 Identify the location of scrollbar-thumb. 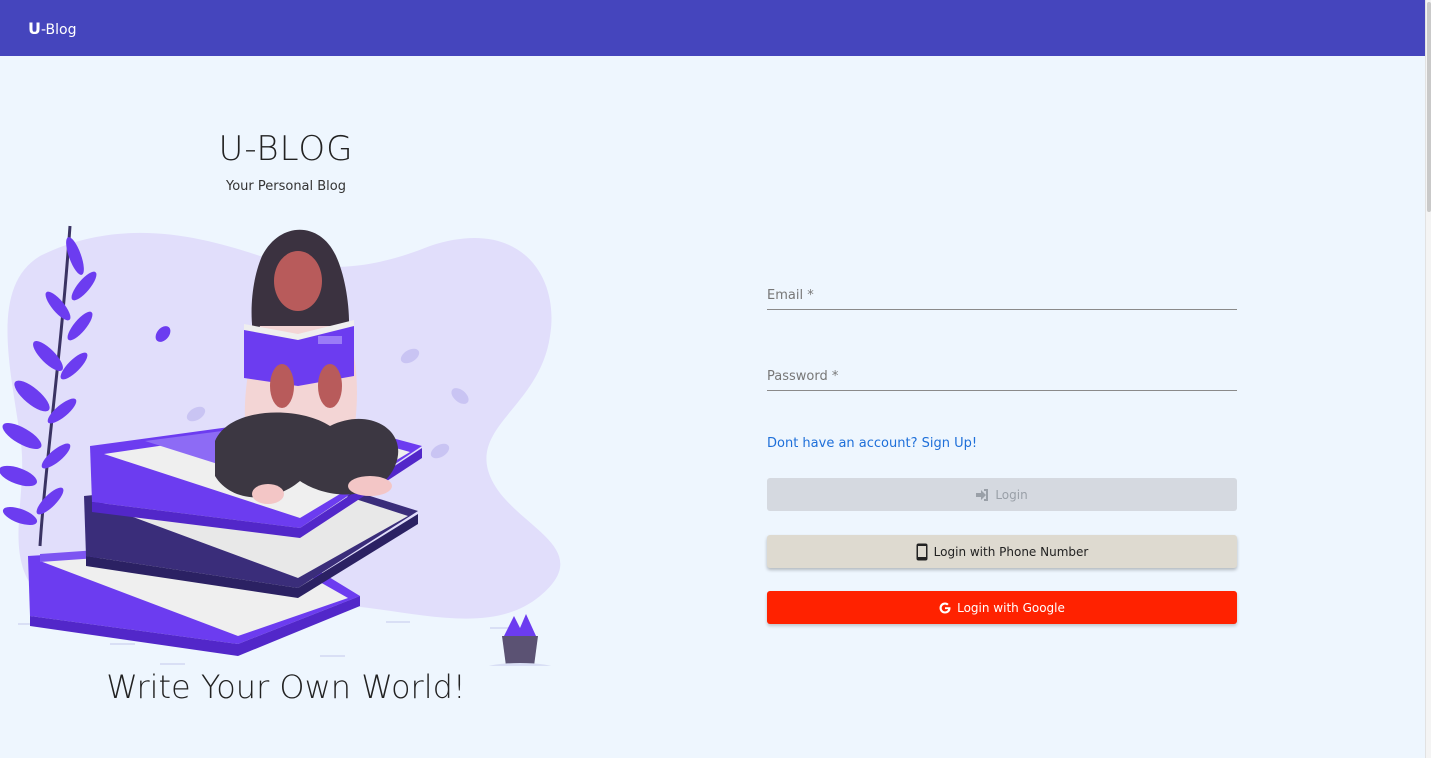
(1429, 107).